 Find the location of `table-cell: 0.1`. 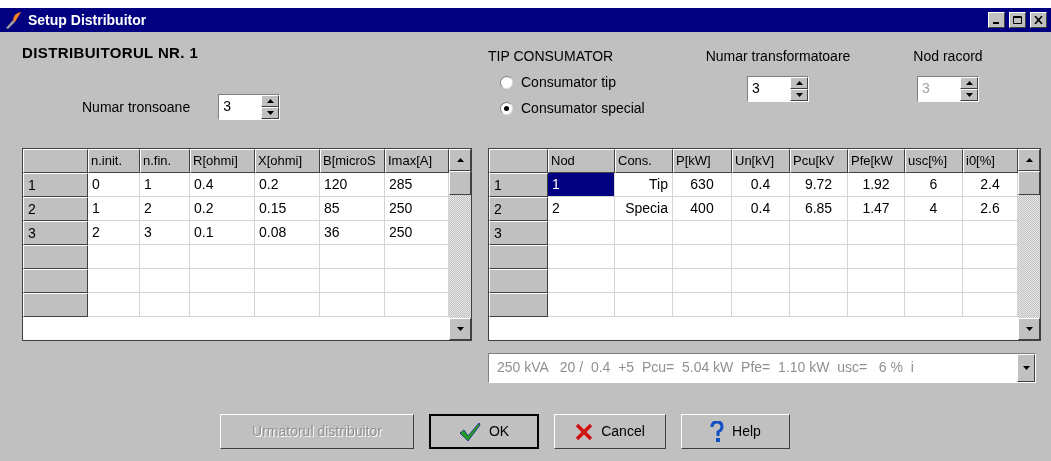

table-cell: 0.1 is located at coordinates (222, 233).